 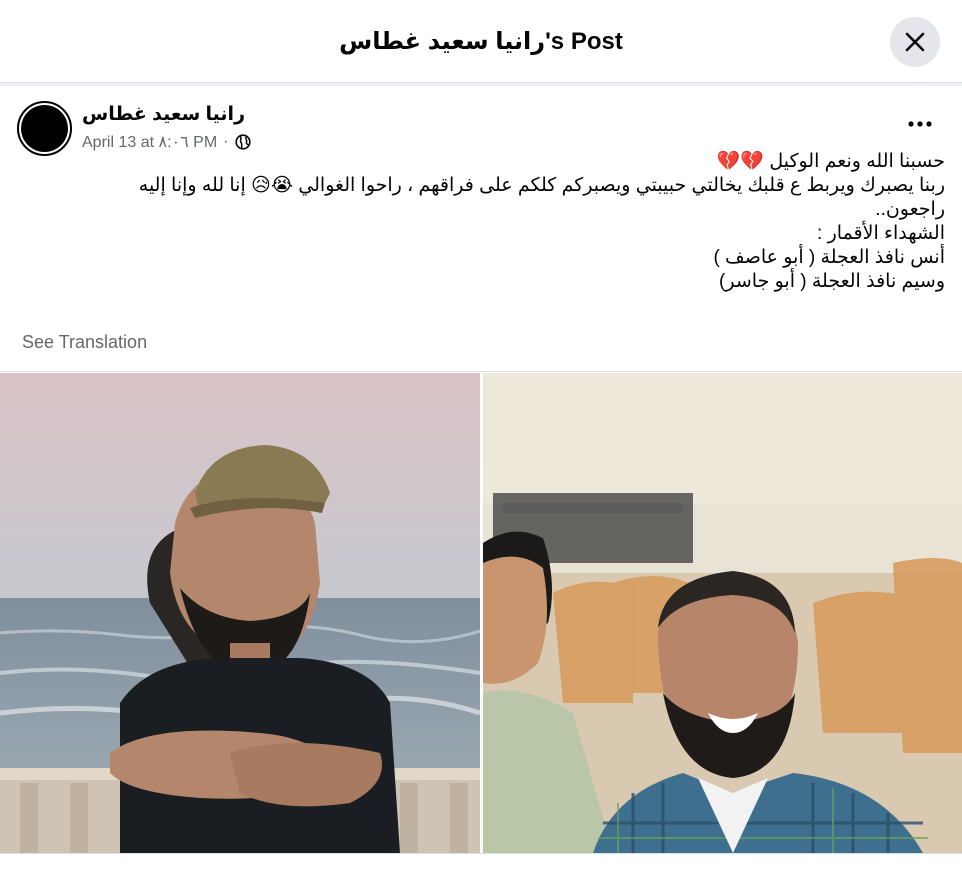 I want to click on avatar-image, so click(x=44, y=128).